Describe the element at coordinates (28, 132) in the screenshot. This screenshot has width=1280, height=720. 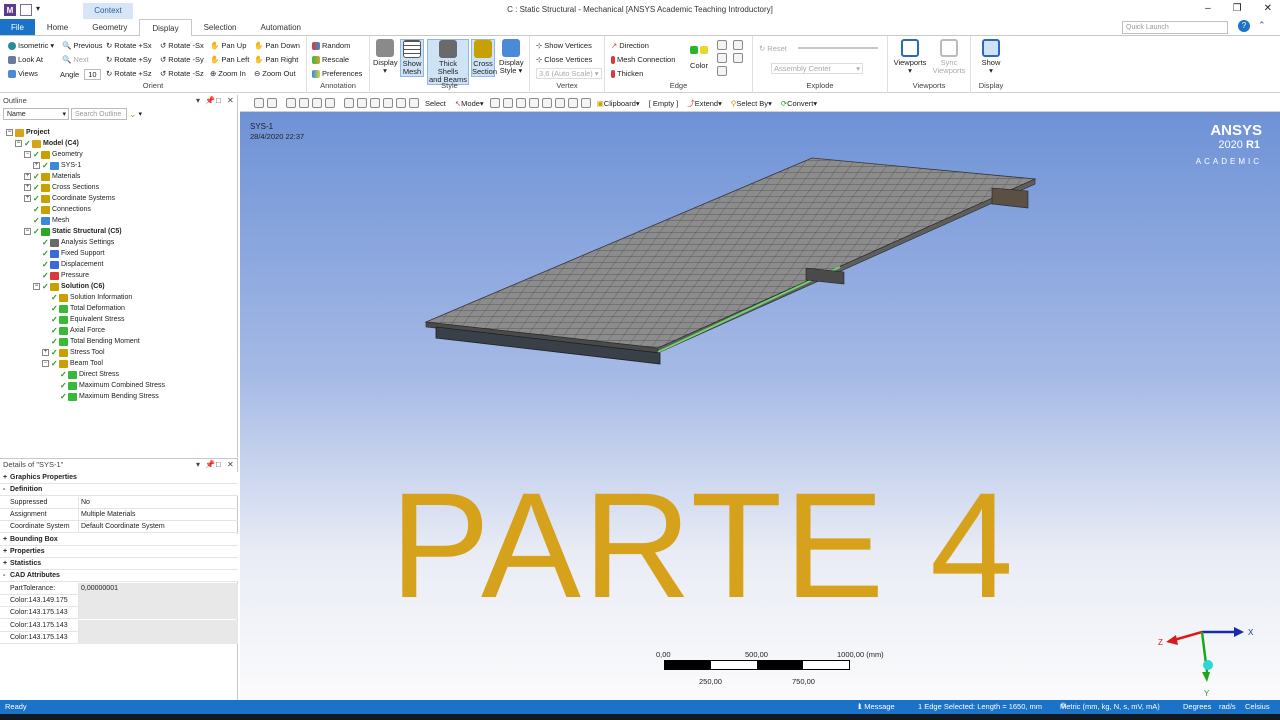
I see `tree-item: − Project` at that location.